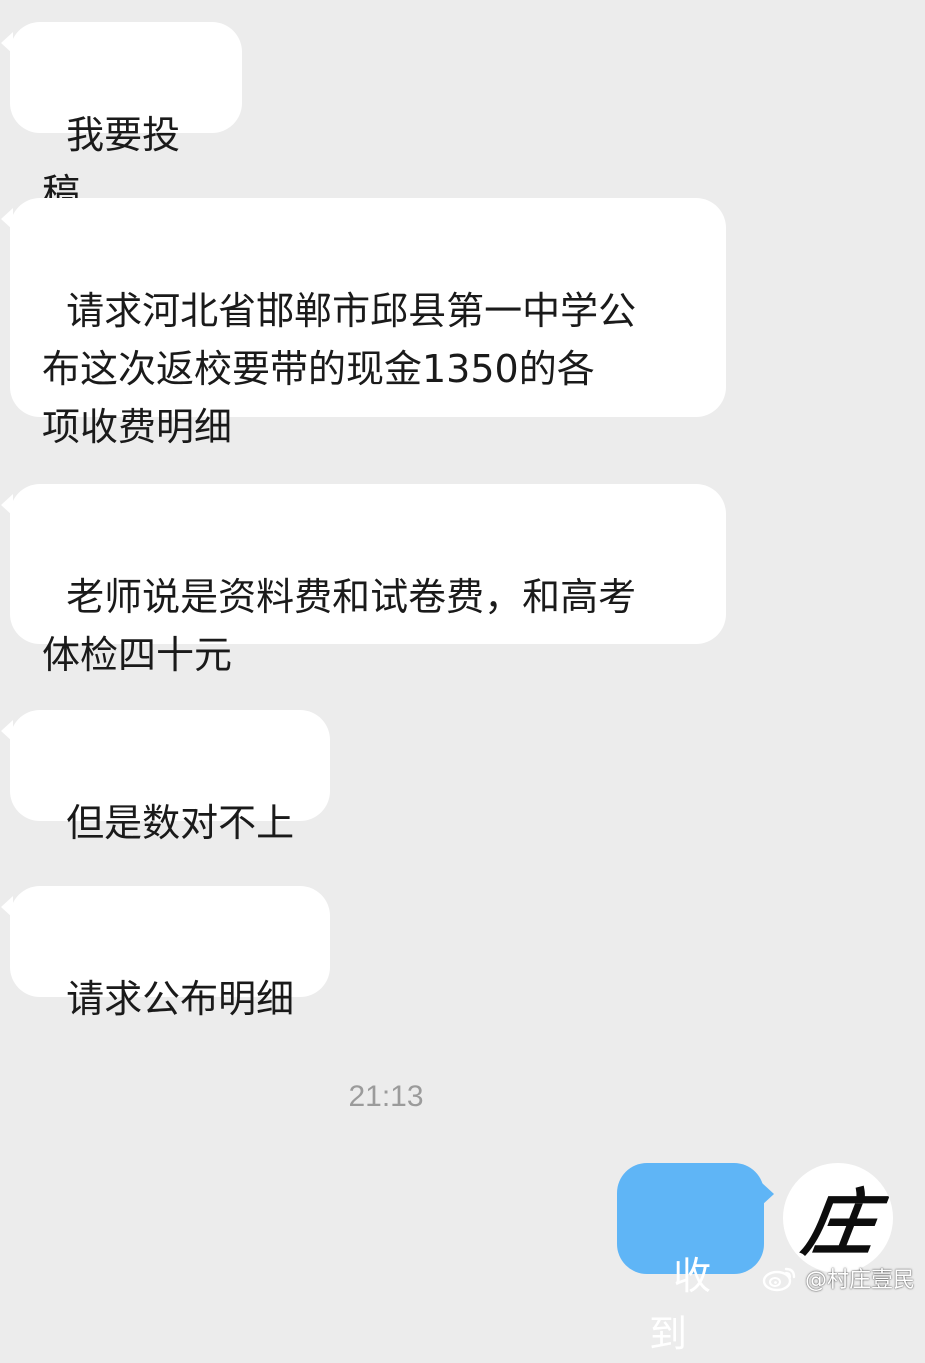 This screenshot has width=925, height=1363. Describe the element at coordinates (859, 1280) in the screenshot. I see `watermark-text: @村庄壹民` at that location.